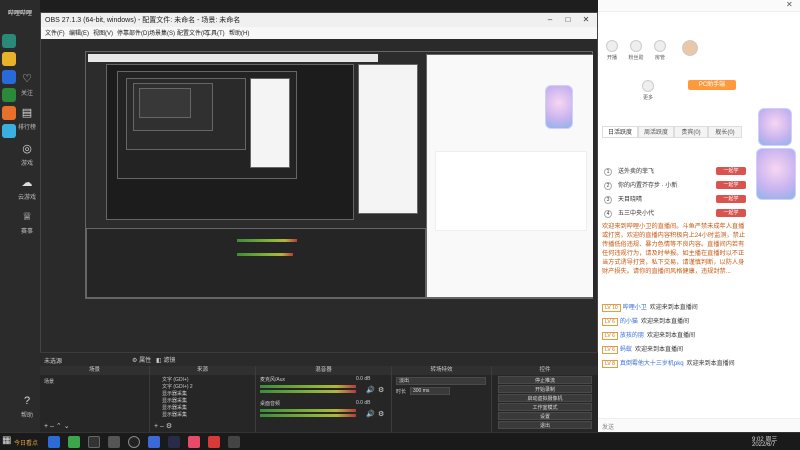 This screenshot has width=800, height=450. I want to click on source-item: 文字 (GDI+) 2, so click(177, 386).